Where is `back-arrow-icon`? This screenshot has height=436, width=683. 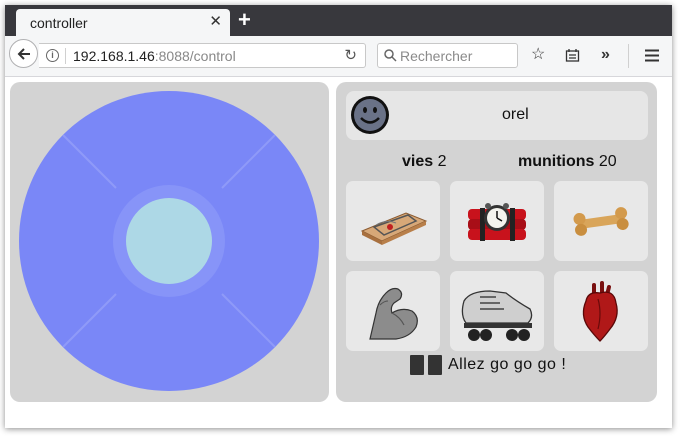 back-arrow-icon is located at coordinates (23, 54).